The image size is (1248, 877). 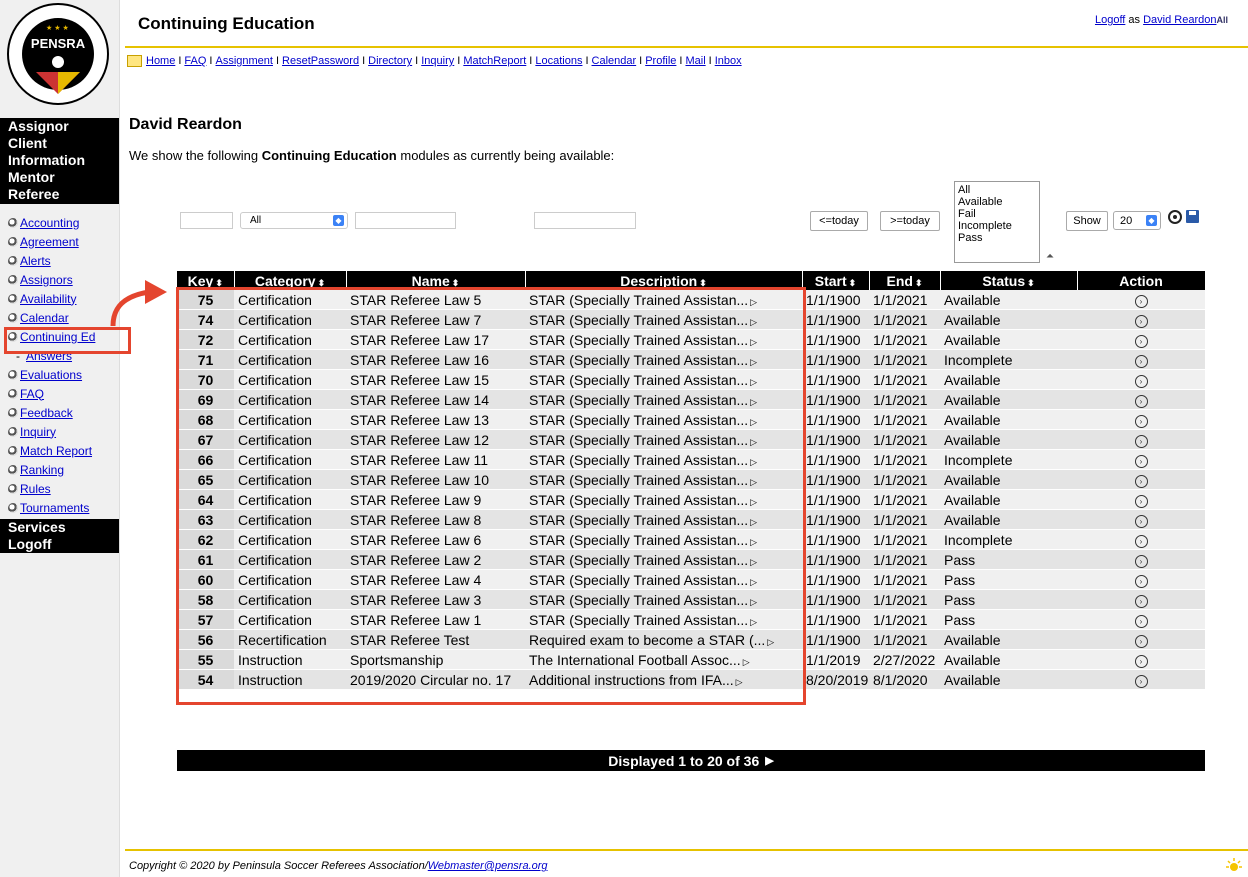 What do you see at coordinates (728, 61) in the screenshot?
I see `nav-inbox: Inbox` at bounding box center [728, 61].